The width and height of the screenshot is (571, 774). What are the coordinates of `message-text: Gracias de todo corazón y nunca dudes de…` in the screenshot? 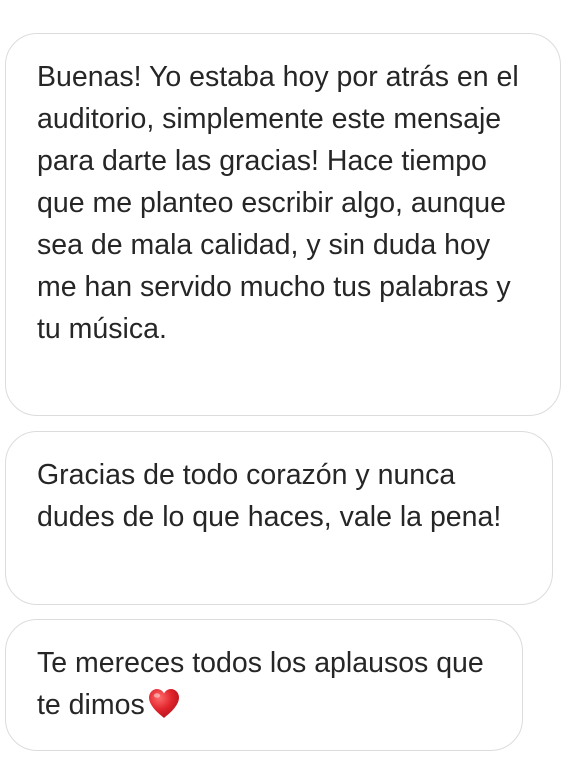 It's located at (269, 496).